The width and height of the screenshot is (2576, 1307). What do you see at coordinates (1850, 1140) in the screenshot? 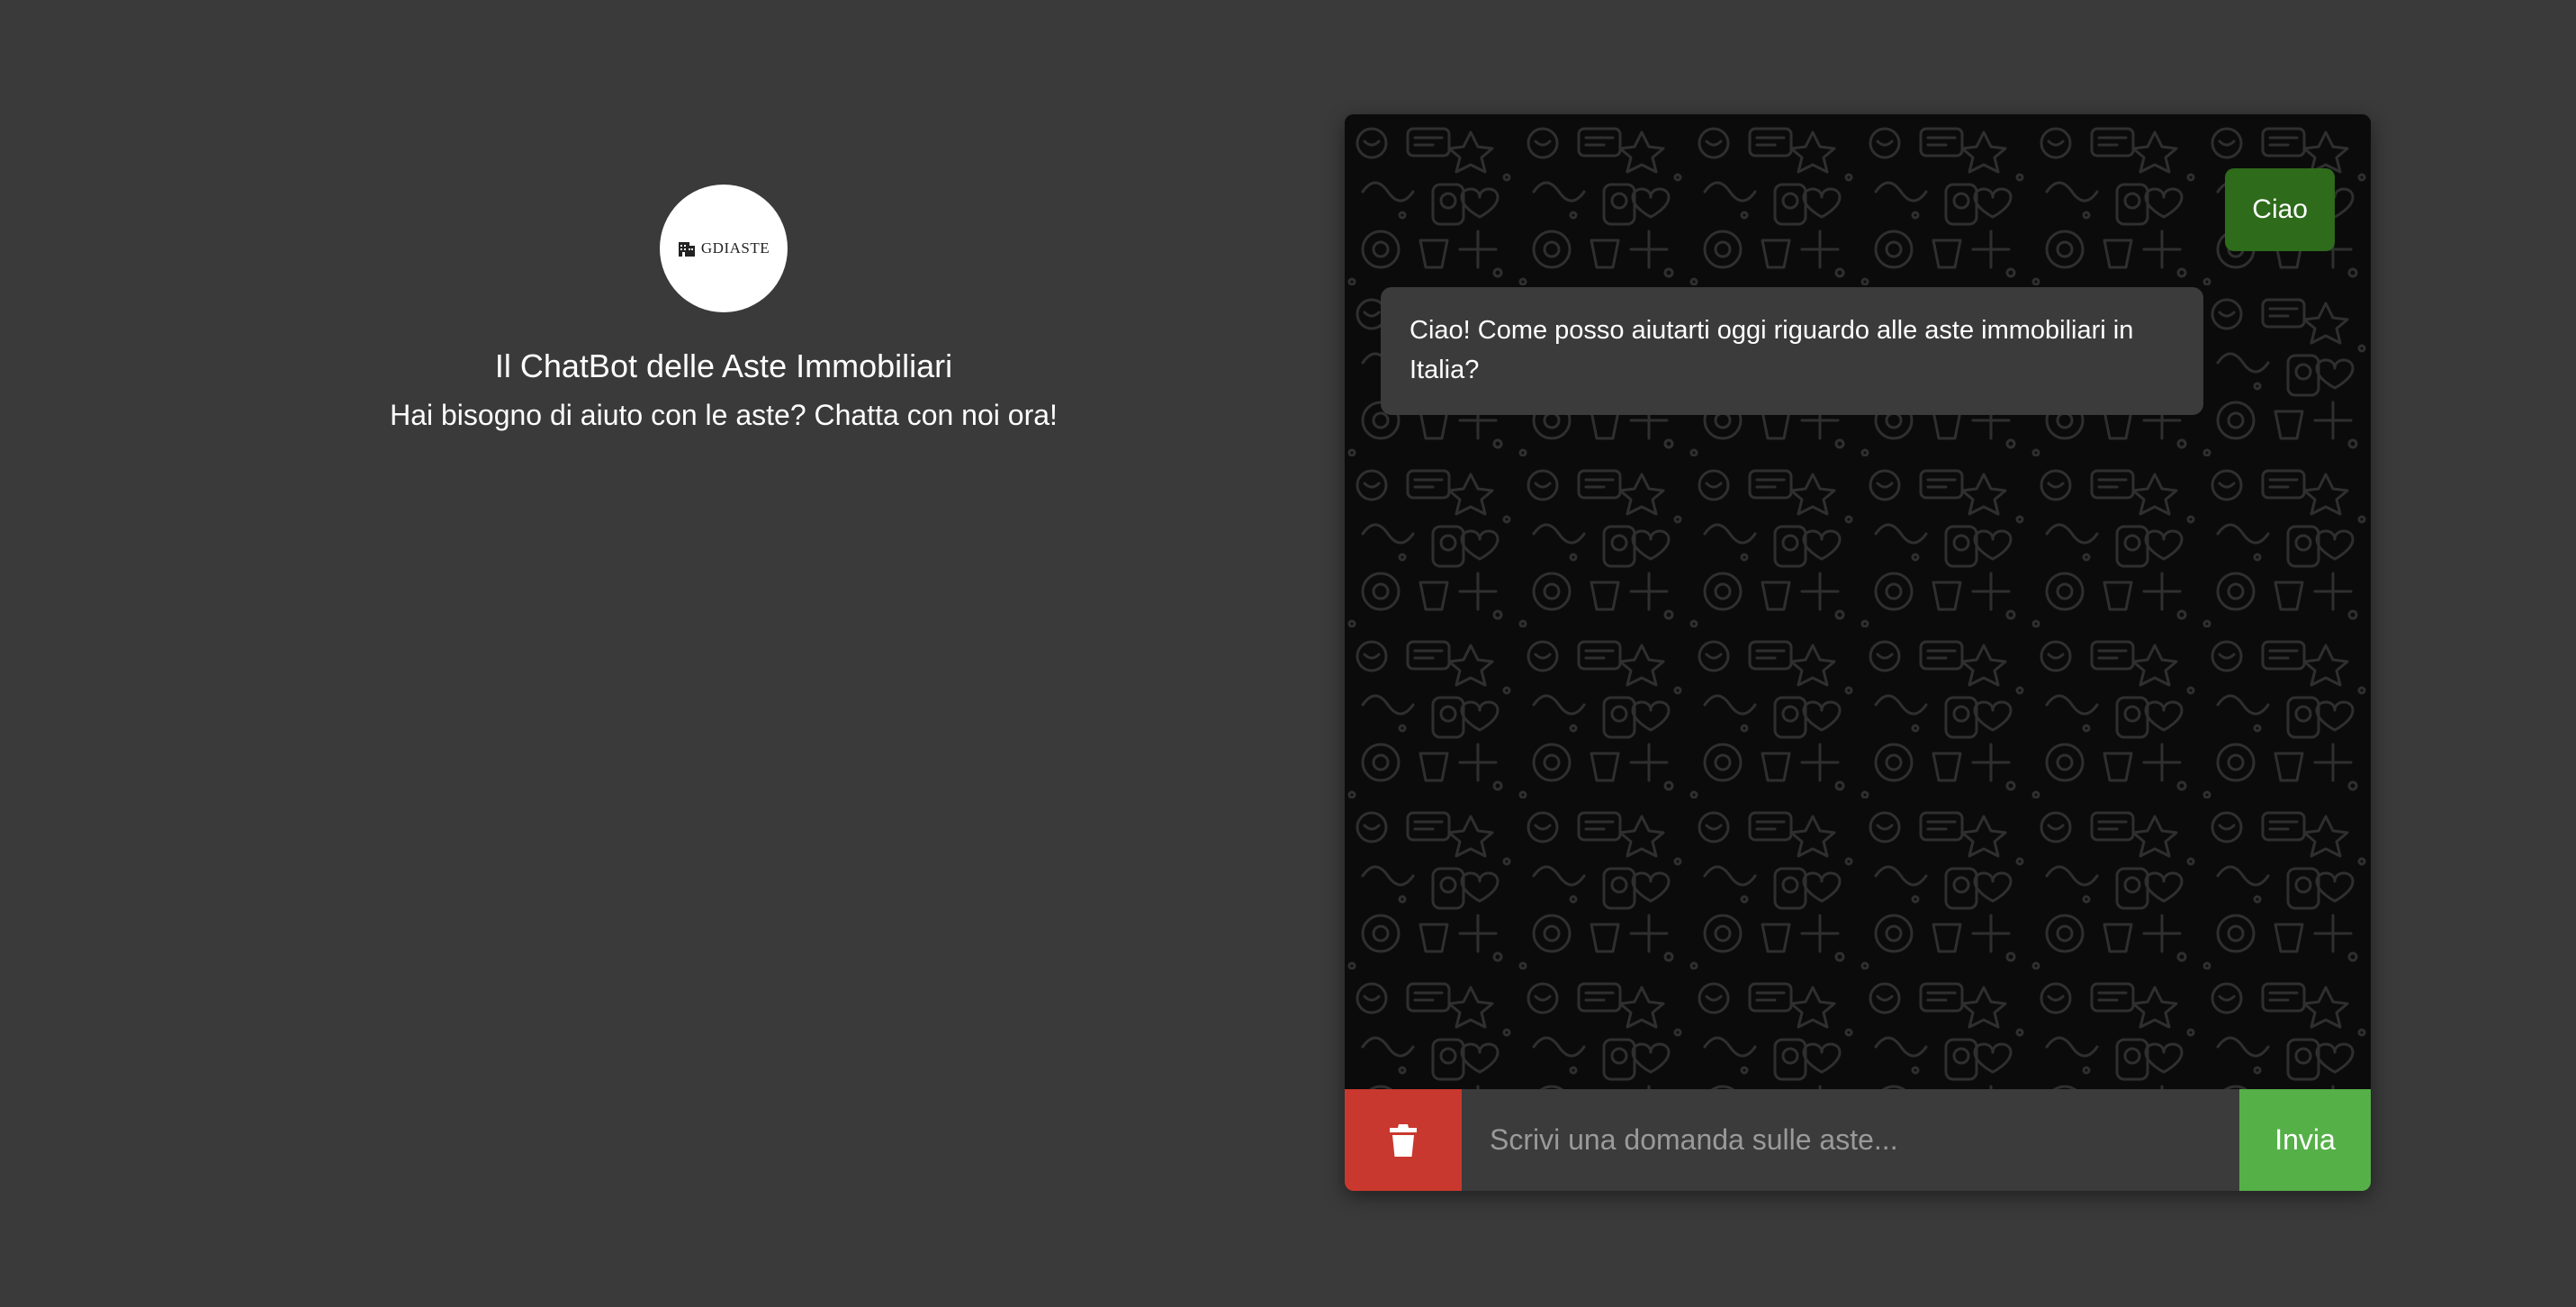
I see `question-input` at bounding box center [1850, 1140].